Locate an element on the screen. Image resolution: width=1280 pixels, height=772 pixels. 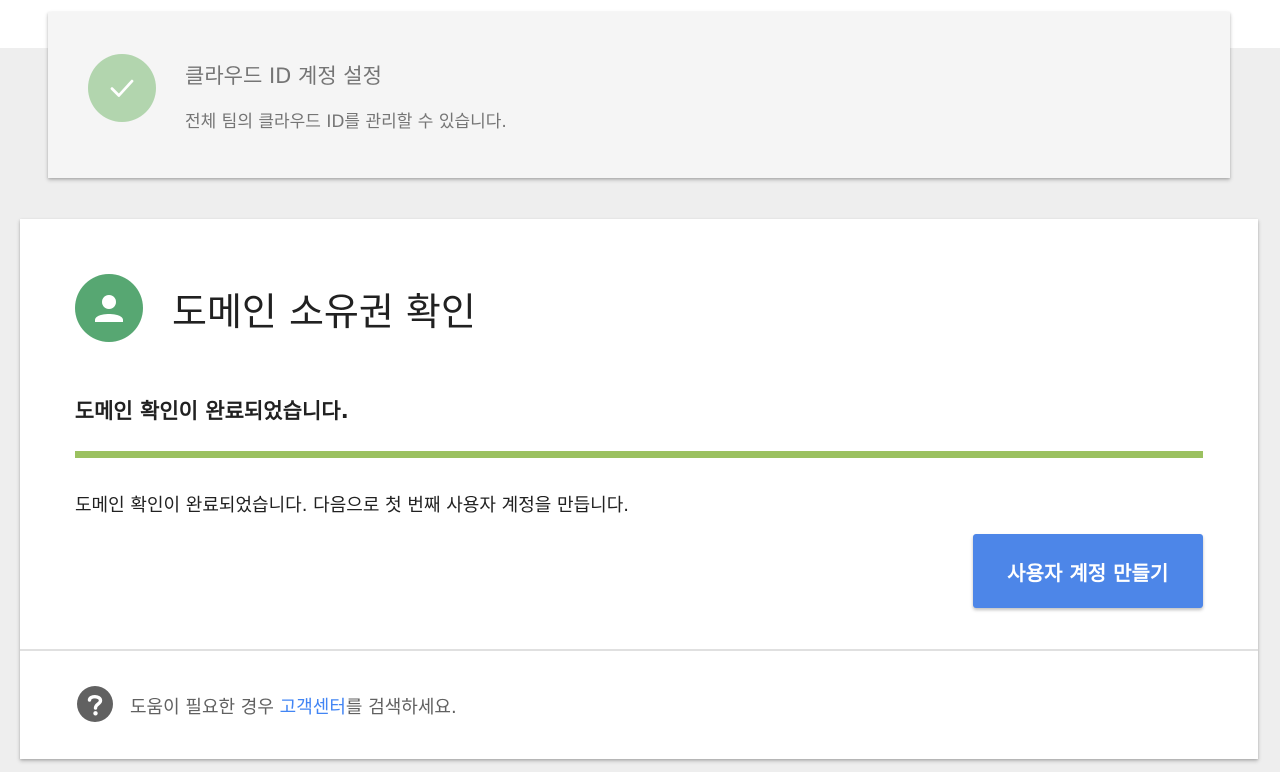
person-icon is located at coordinates (109, 308).